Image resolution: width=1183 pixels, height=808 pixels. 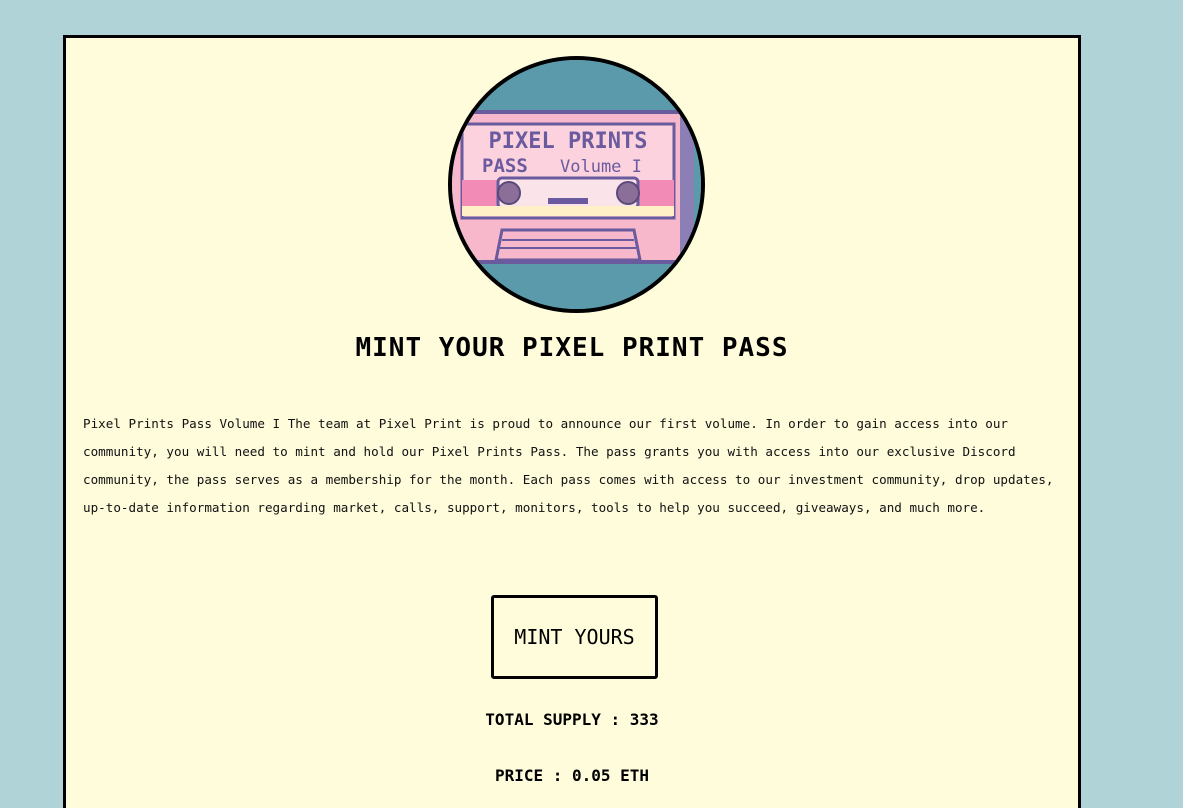 What do you see at coordinates (568, 141) in the screenshot?
I see `svg-text: PIXEL PRINTS` at bounding box center [568, 141].